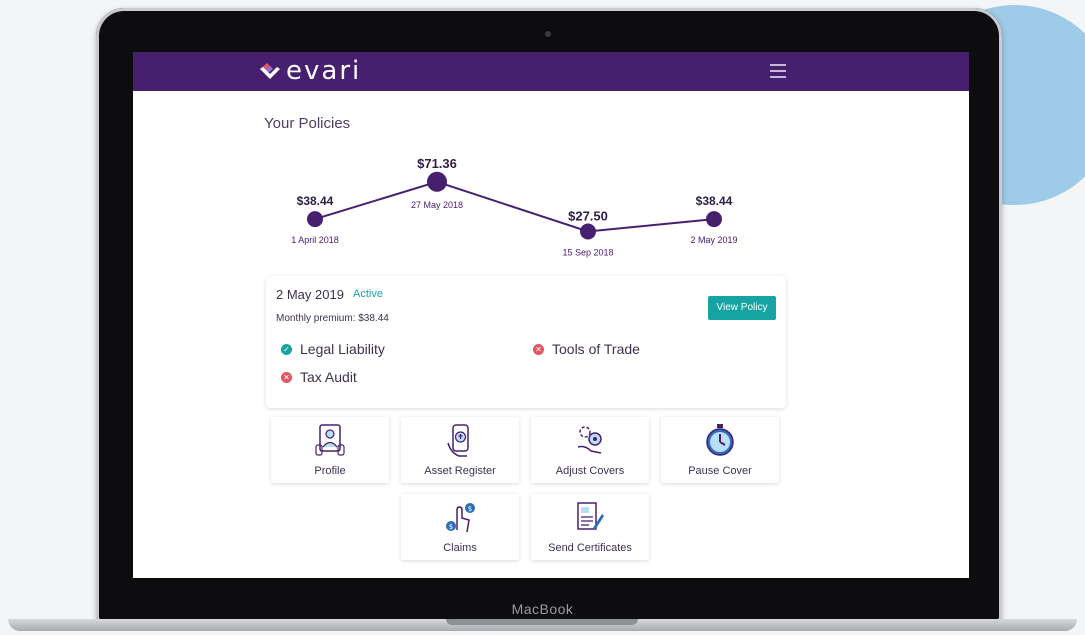 Image resolution: width=1085 pixels, height=635 pixels. I want to click on policy-date: 2 May 2019, so click(310, 294).